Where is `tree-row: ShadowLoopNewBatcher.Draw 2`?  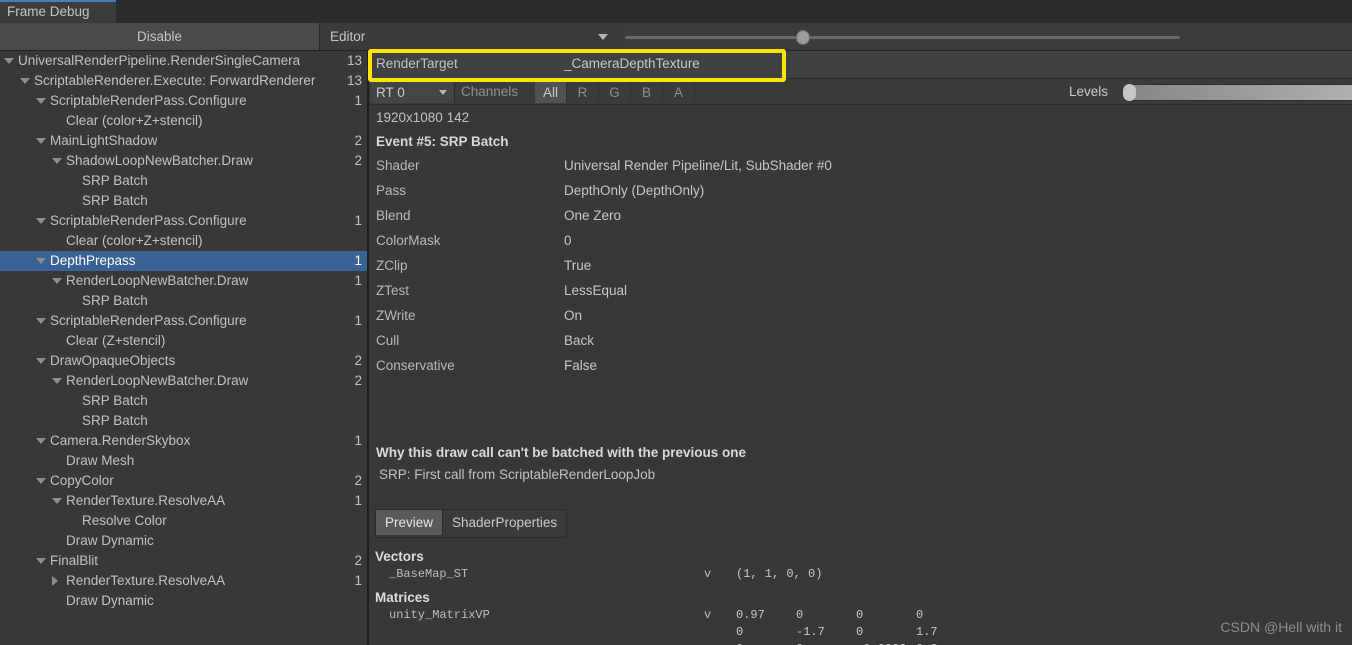 tree-row: ShadowLoopNewBatcher.Draw 2 is located at coordinates (183, 161).